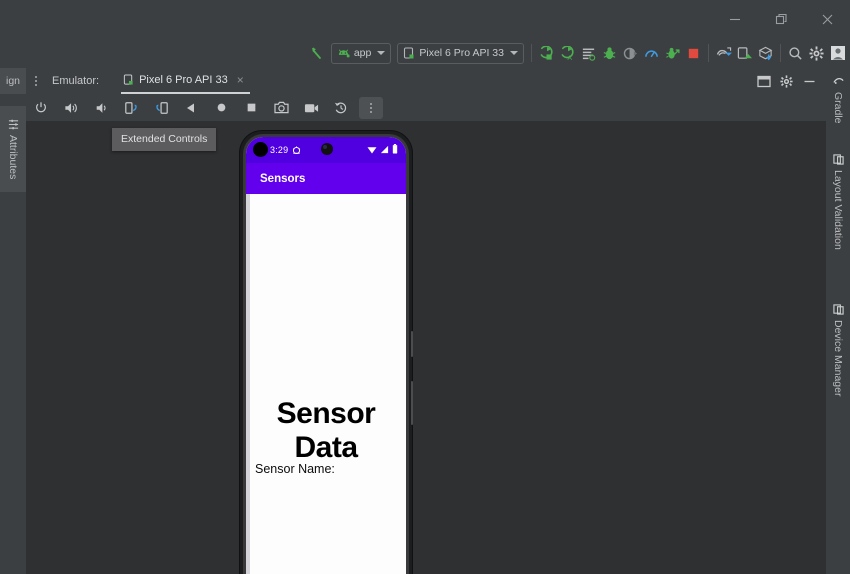 The image size is (850, 574). I want to click on apply-changes-button: A, so click(567, 53).